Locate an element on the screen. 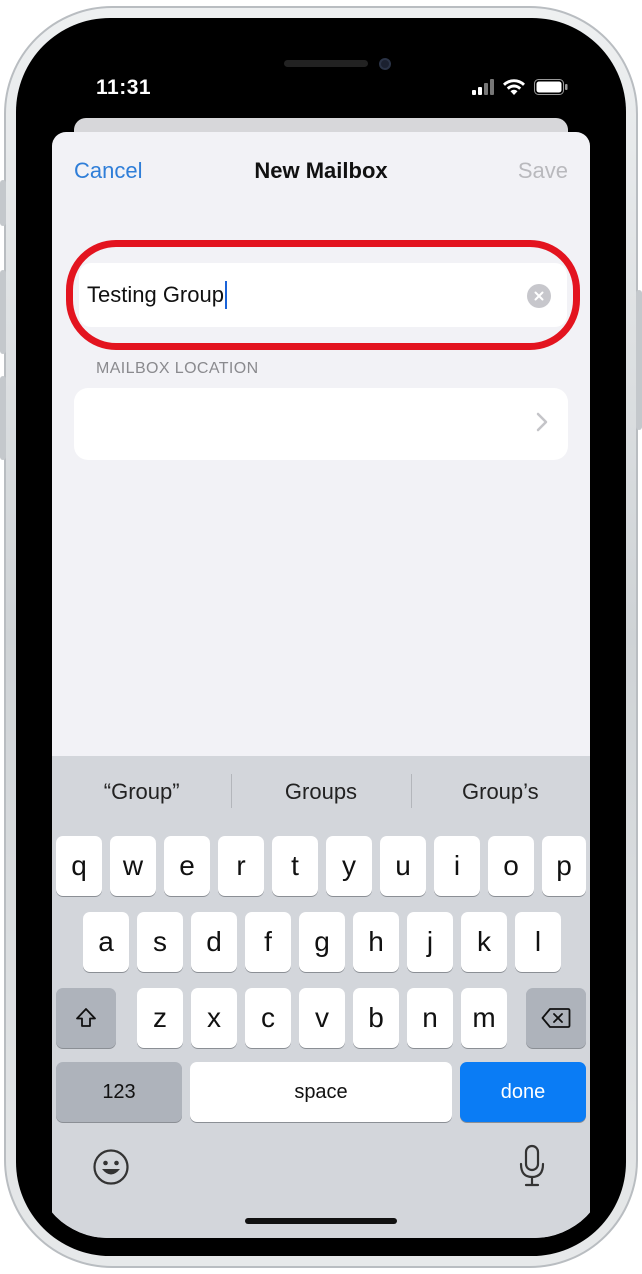  key-u: u is located at coordinates (403, 866).